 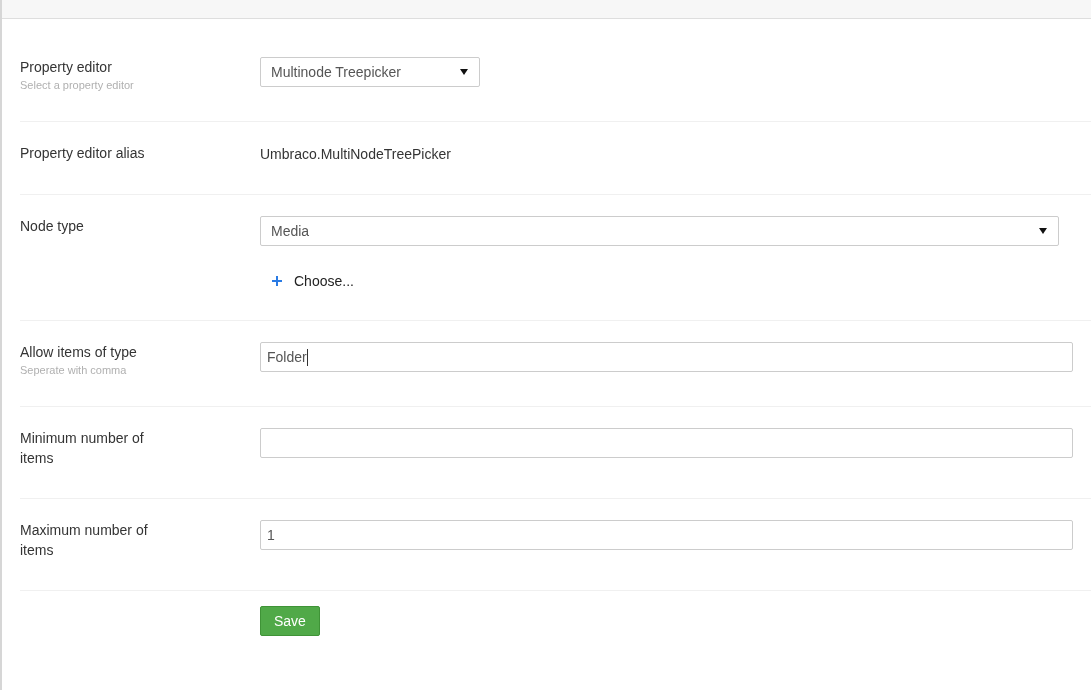 What do you see at coordinates (277, 281) in the screenshot?
I see `plus-icon` at bounding box center [277, 281].